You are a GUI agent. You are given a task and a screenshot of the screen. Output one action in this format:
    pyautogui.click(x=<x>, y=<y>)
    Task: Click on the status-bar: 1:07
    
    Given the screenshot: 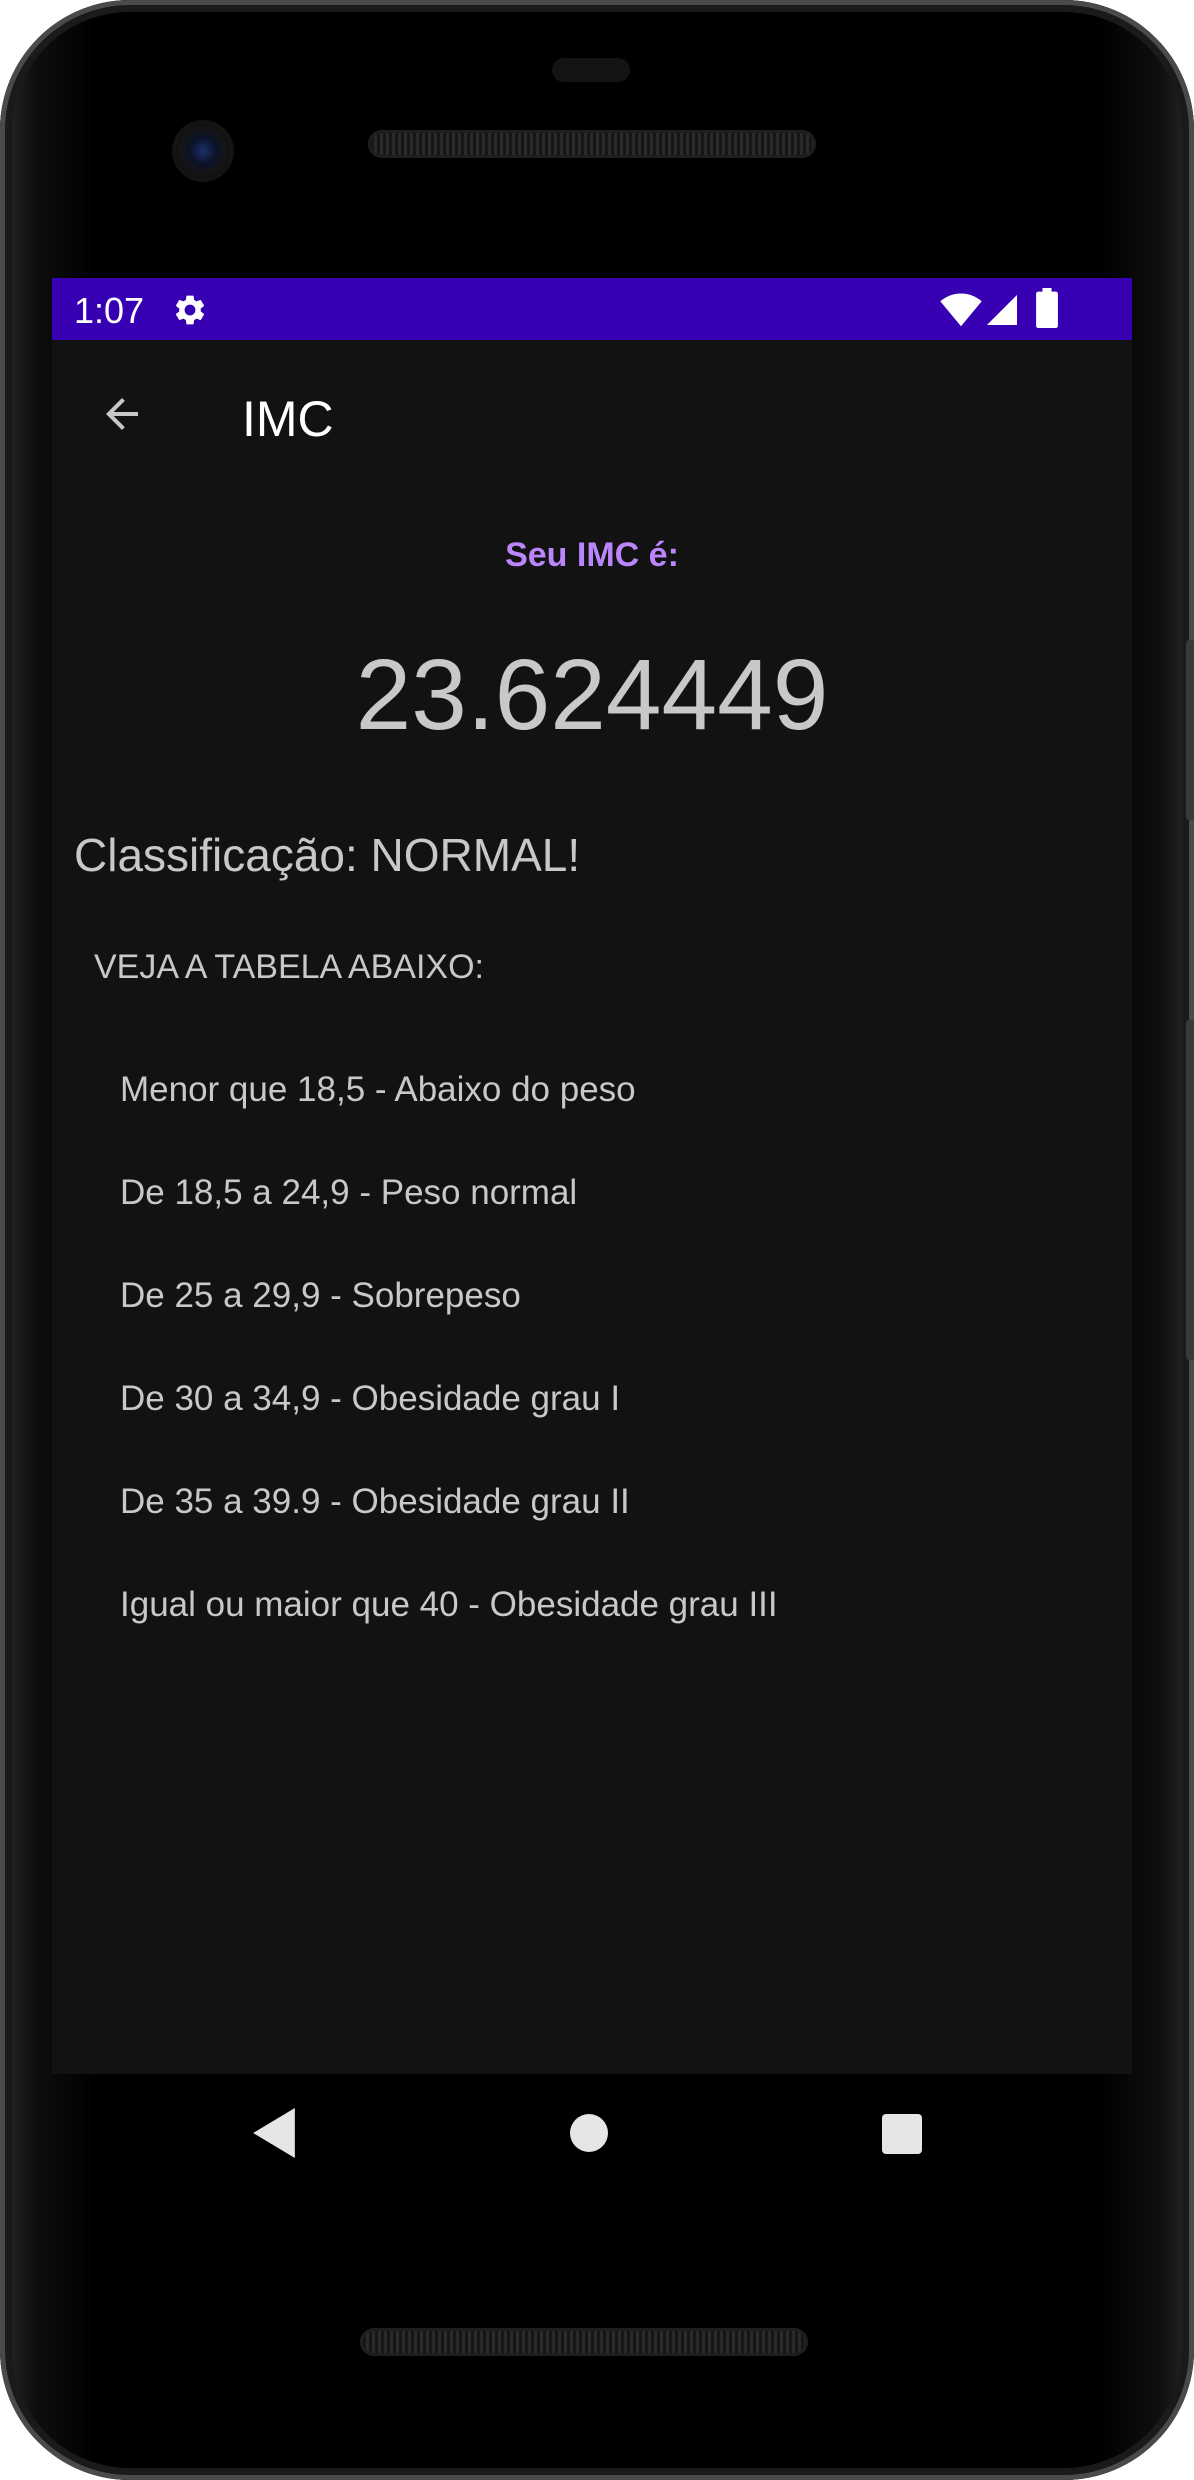 What is the action you would take?
    pyautogui.click(x=592, y=309)
    